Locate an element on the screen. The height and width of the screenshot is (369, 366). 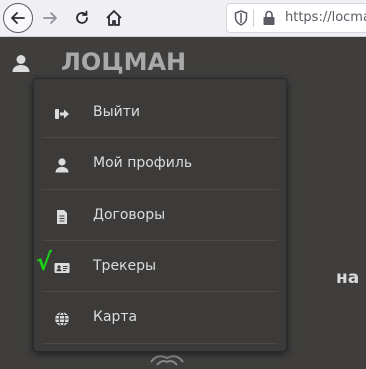
document-icon is located at coordinates (62, 217).